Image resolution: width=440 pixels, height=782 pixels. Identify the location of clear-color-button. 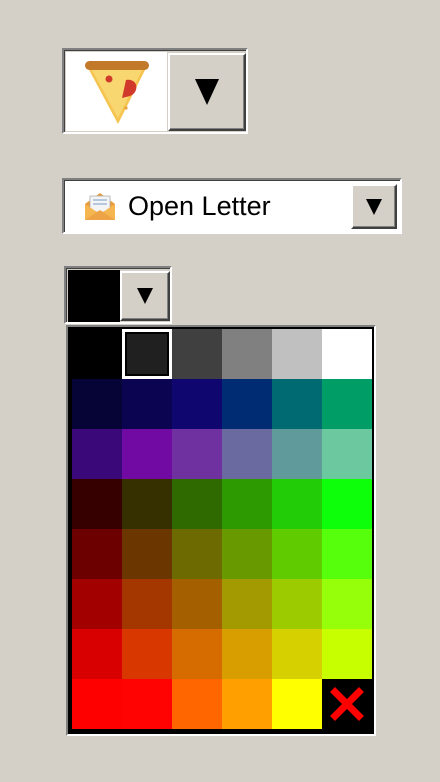
(347, 704).